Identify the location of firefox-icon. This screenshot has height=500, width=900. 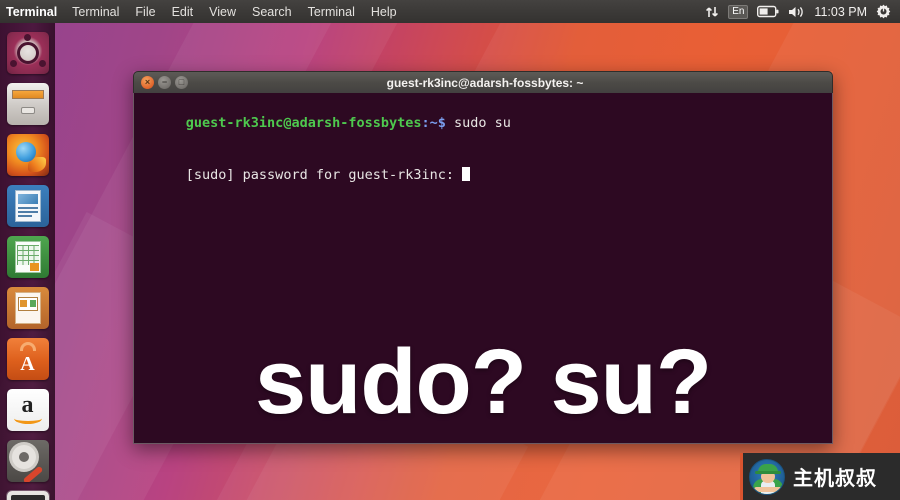
(27, 154).